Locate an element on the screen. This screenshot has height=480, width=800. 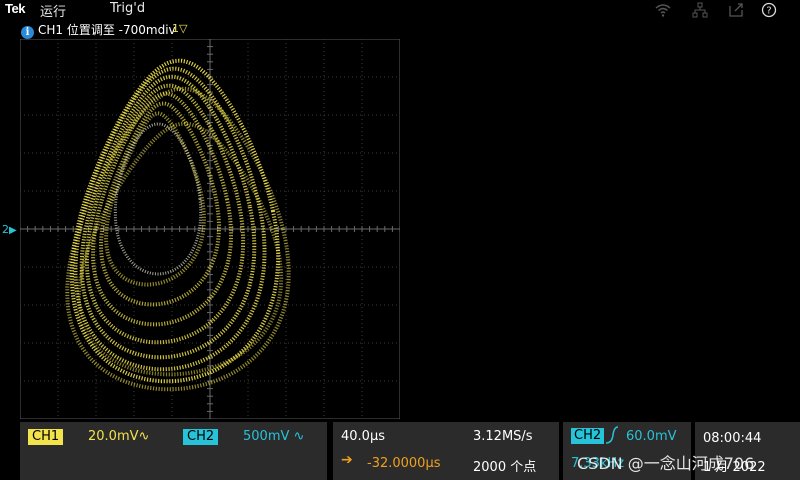
notice-text: CH1 位置调至 -700mdiv is located at coordinates (107, 30).